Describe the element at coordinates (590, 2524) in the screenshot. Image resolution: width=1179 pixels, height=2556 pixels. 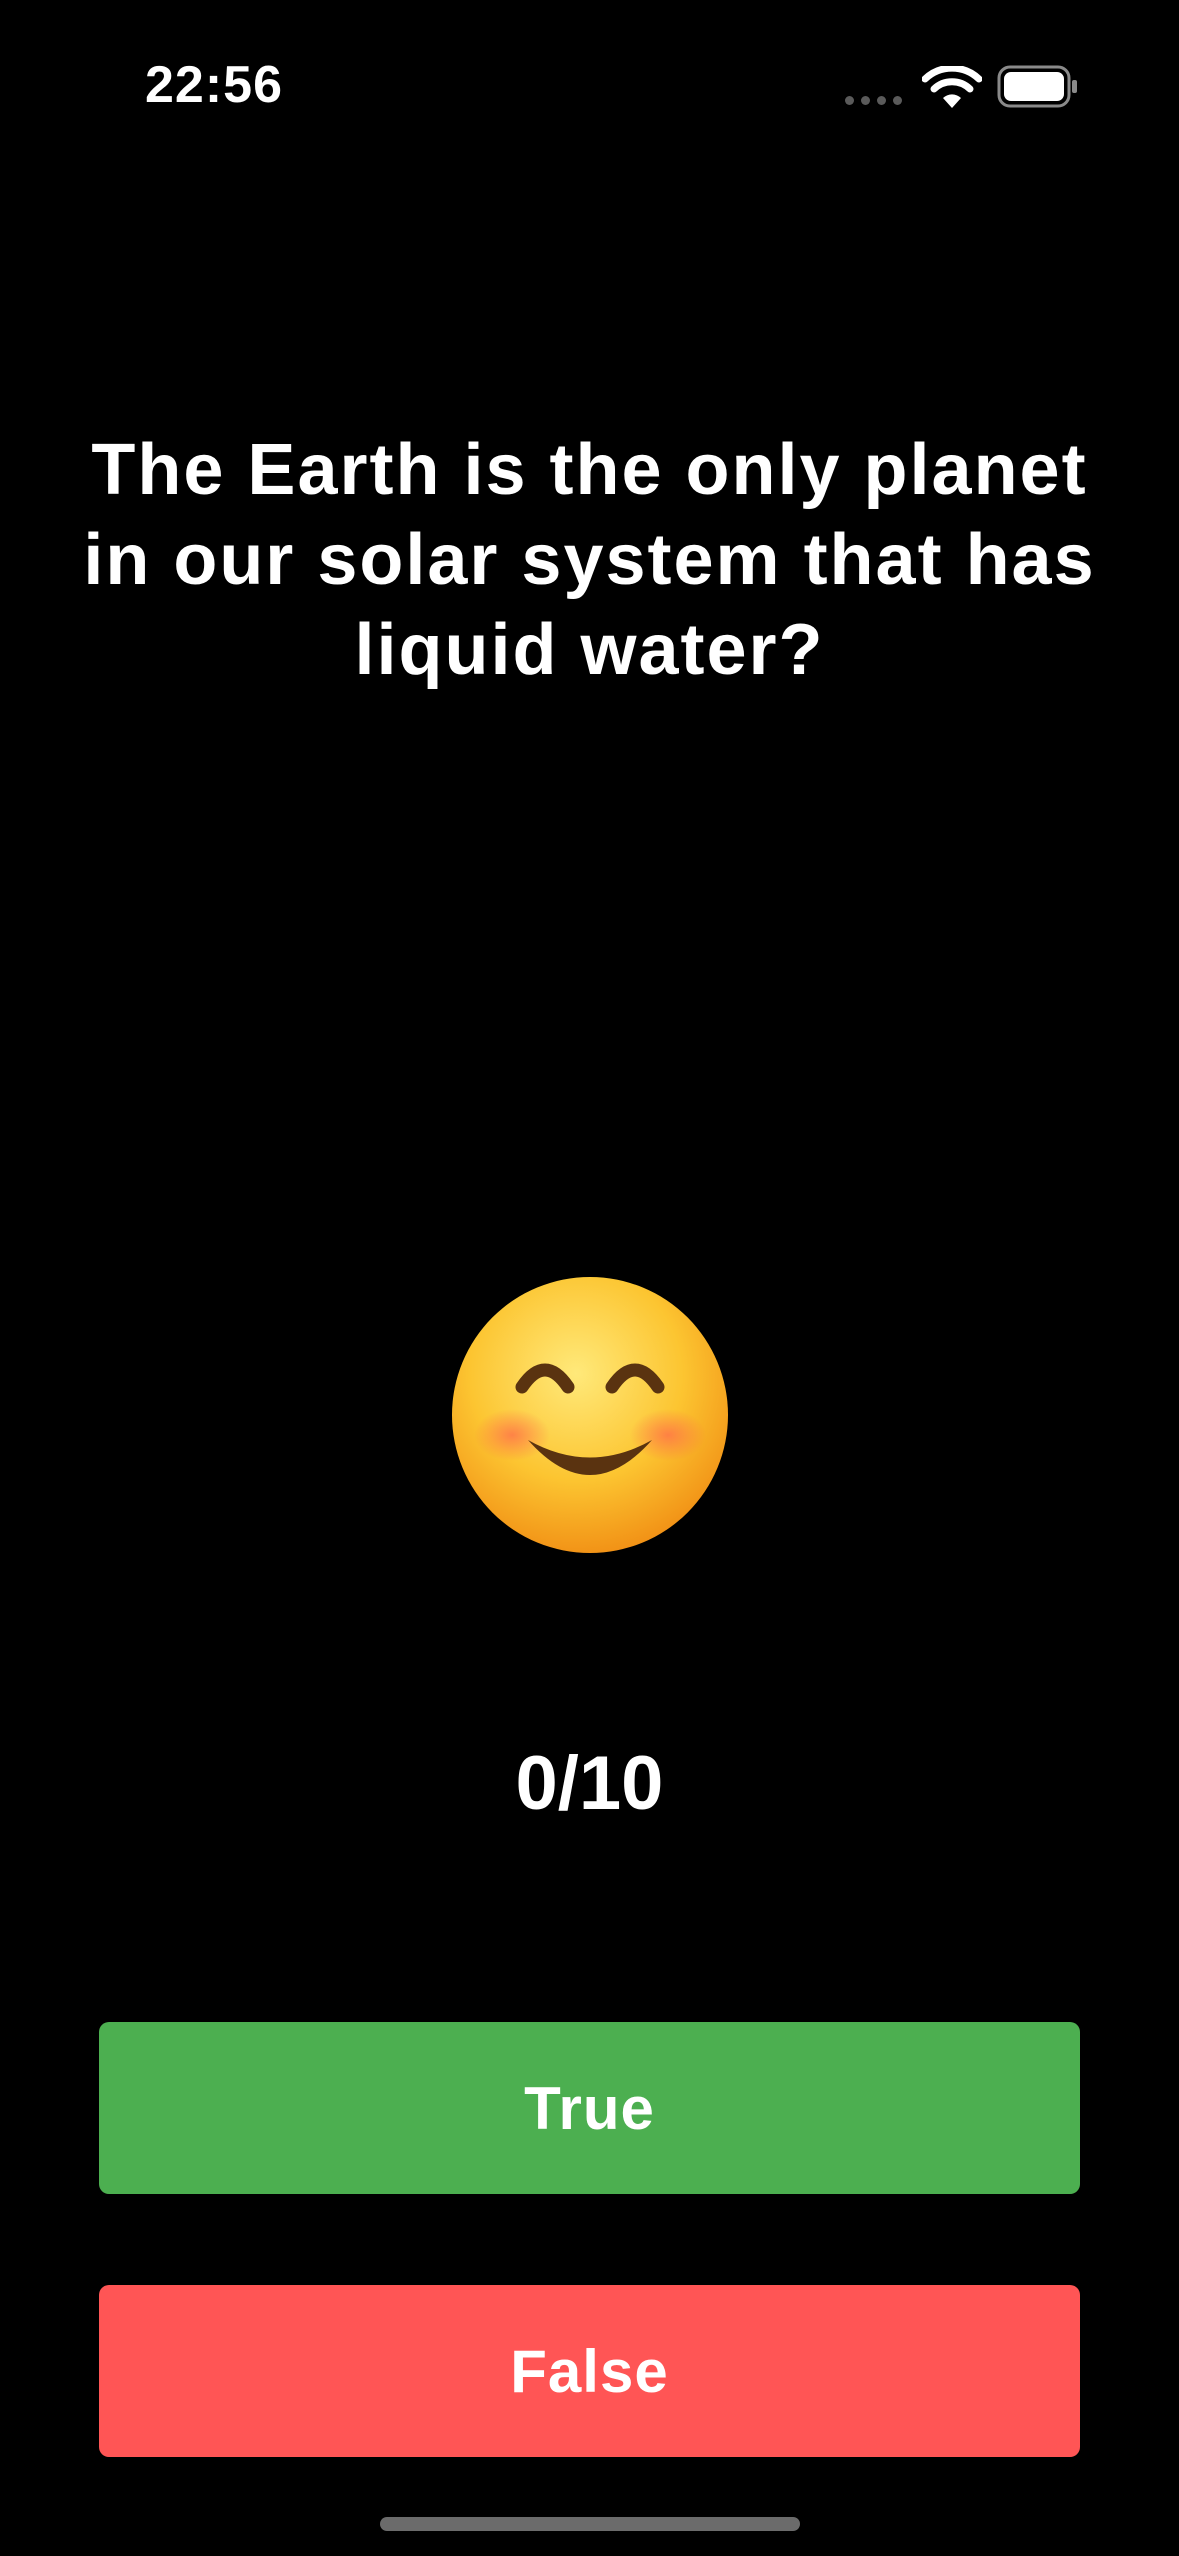
I see `home-indicator` at that location.